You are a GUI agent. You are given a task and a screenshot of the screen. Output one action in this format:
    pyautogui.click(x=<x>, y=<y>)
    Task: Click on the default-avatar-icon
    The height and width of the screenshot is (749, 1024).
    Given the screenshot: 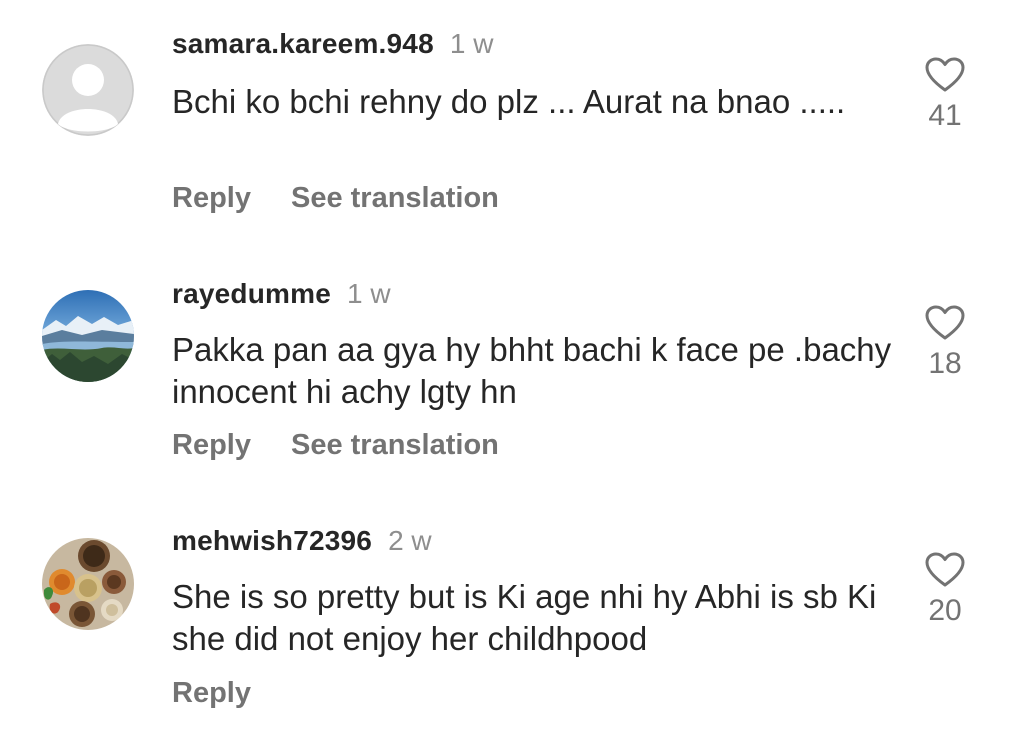 What is the action you would take?
    pyautogui.click(x=88, y=90)
    